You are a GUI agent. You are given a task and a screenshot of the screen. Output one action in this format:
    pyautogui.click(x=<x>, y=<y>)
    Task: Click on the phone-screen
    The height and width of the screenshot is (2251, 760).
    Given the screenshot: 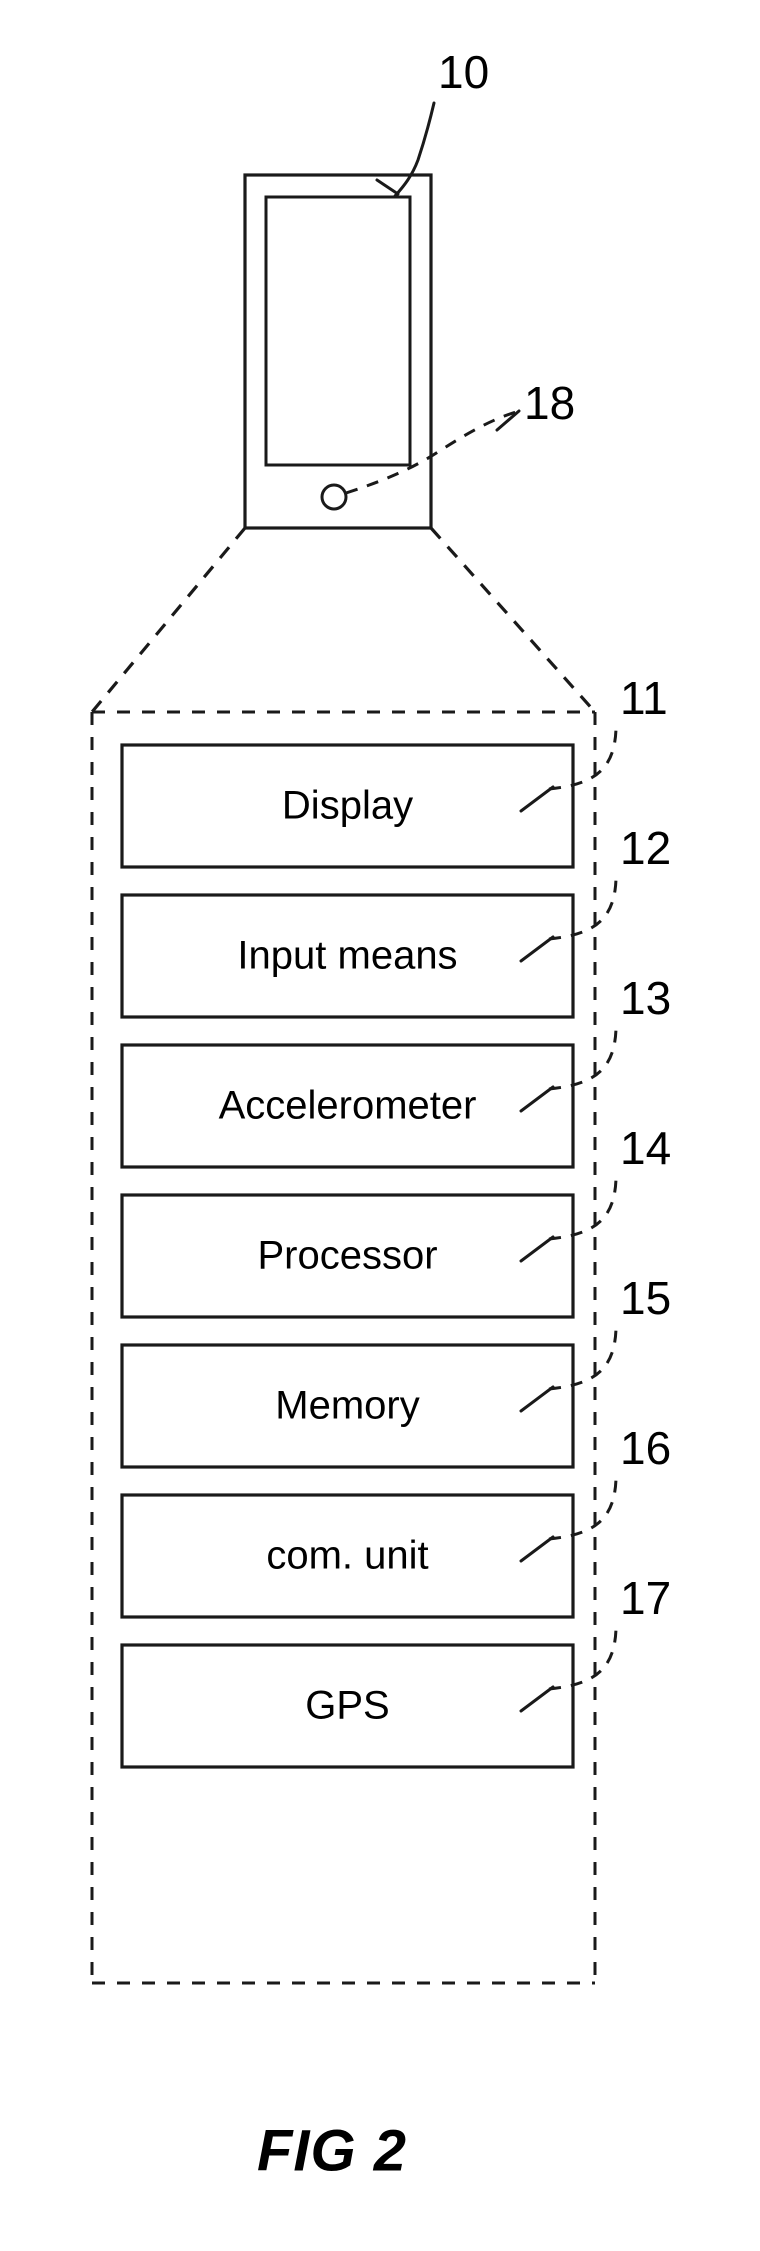 What is the action you would take?
    pyautogui.click(x=338, y=331)
    